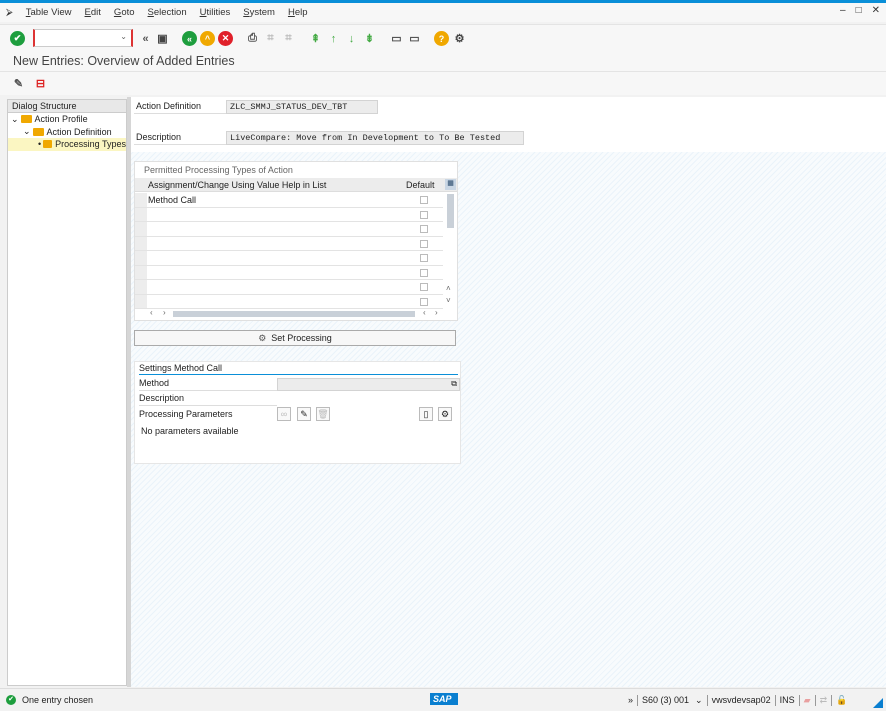 The width and height of the screenshot is (886, 711). What do you see at coordinates (304, 414) in the screenshot?
I see `edit-icon: ✎` at bounding box center [304, 414].